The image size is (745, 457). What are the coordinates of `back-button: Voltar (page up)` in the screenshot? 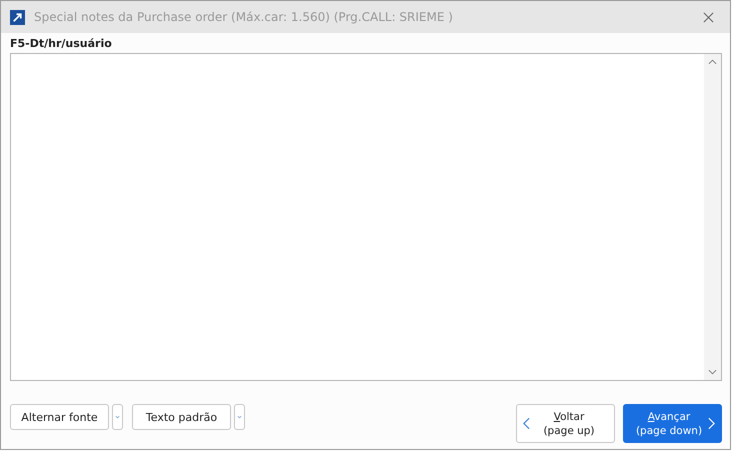 It's located at (565, 423).